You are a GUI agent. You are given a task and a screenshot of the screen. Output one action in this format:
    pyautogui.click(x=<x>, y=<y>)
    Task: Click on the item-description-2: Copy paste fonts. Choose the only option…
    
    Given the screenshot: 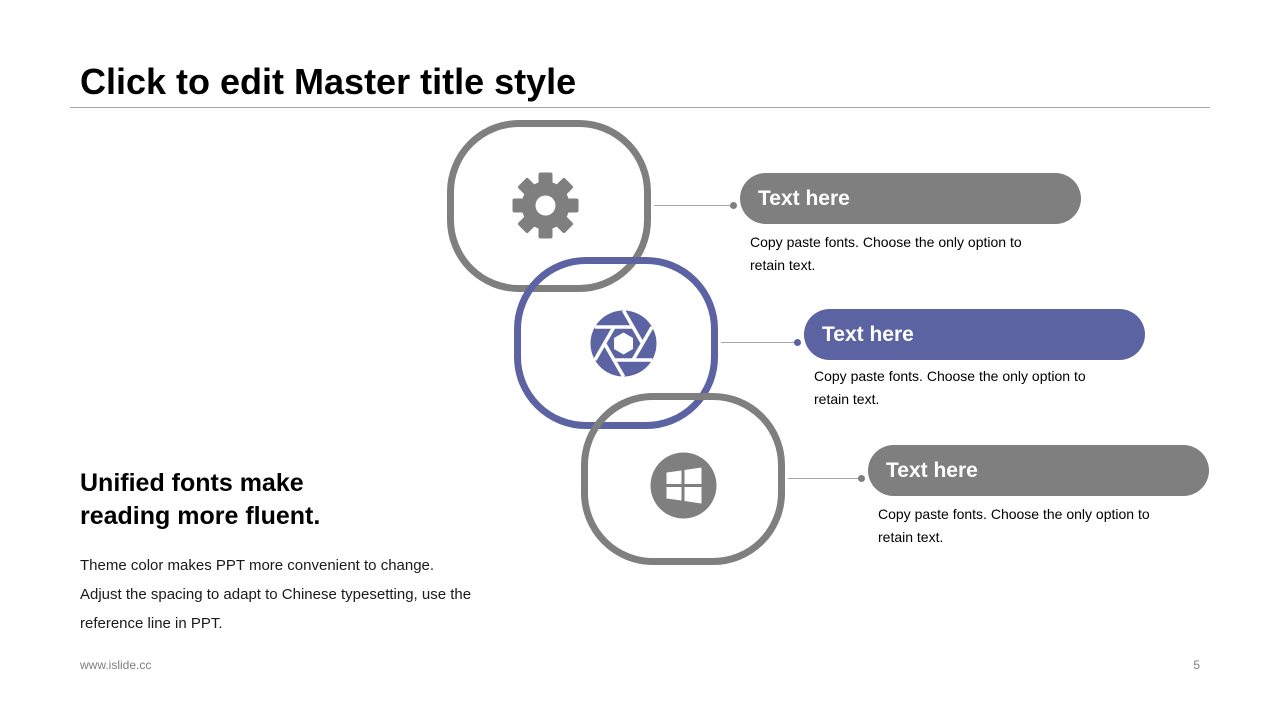 What is the action you would take?
    pyautogui.click(x=979, y=388)
    